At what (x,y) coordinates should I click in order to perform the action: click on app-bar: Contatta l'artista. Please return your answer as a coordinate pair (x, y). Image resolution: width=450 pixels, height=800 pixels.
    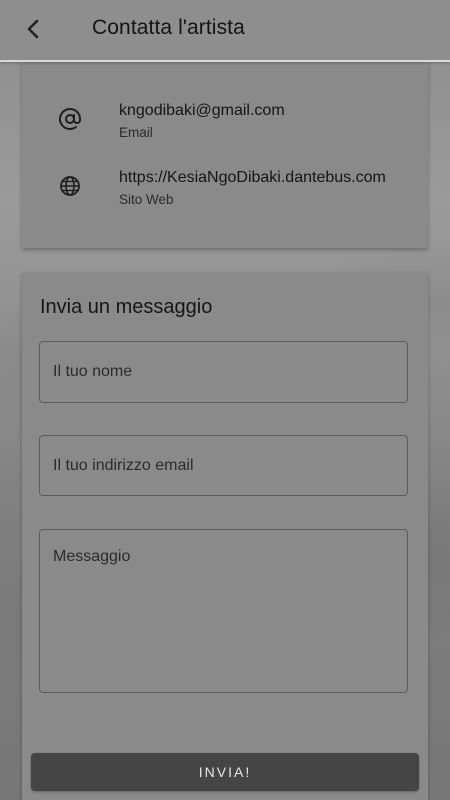
    Looking at the image, I should click on (225, 31).